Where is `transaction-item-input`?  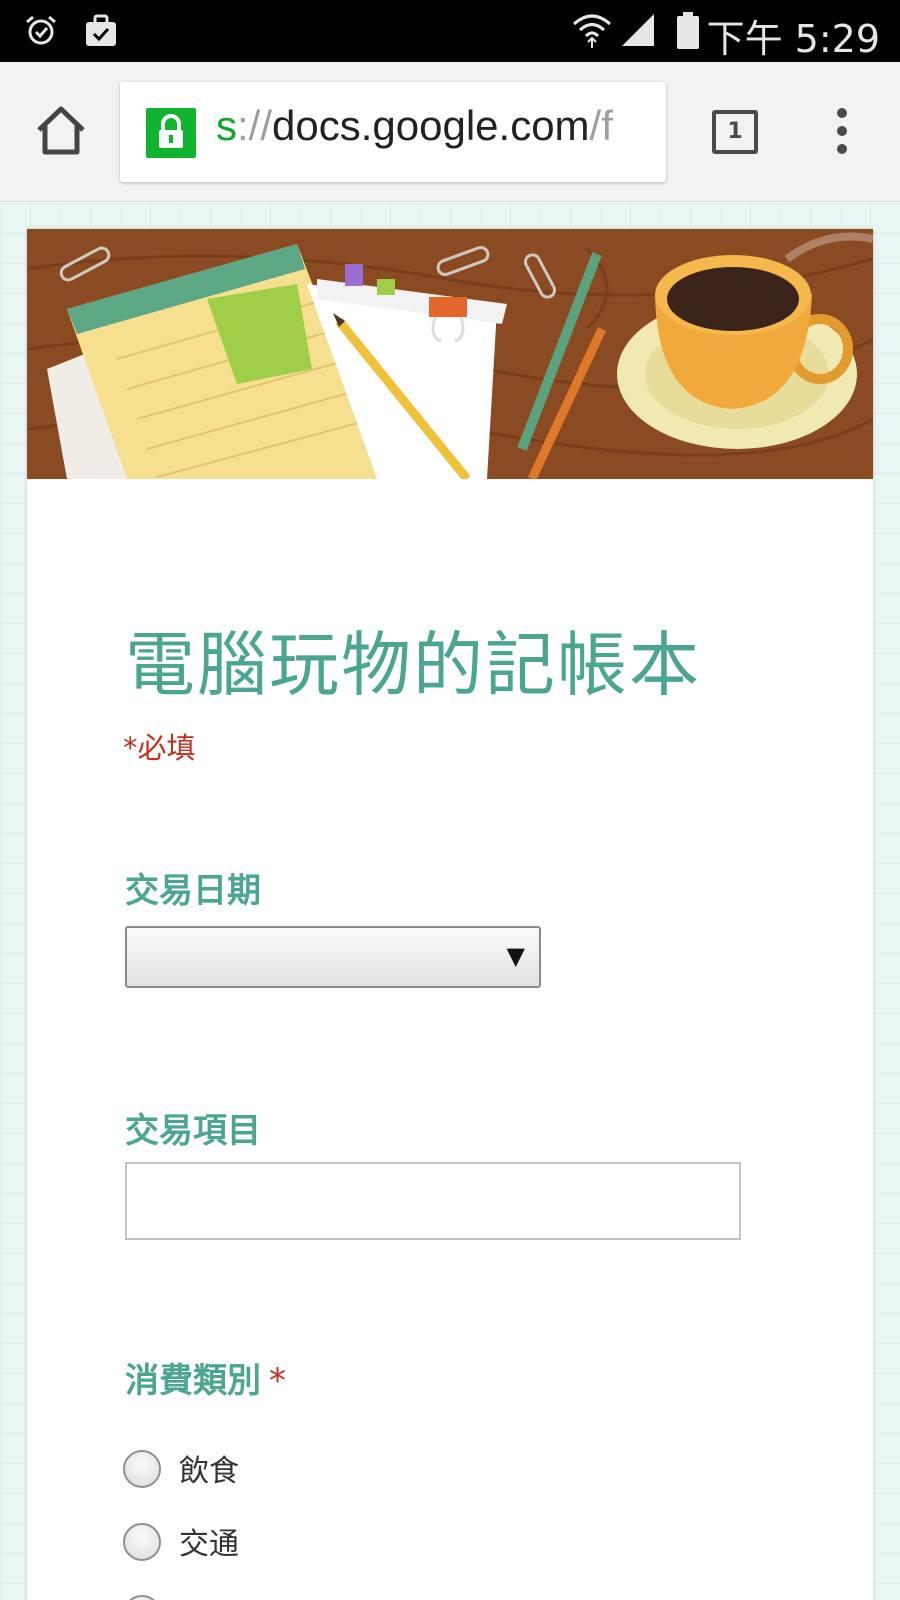
transaction-item-input is located at coordinates (433, 1201).